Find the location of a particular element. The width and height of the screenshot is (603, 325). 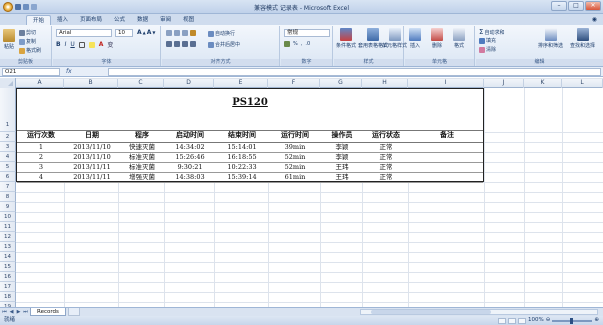

name-box: O21 is located at coordinates (31, 72).